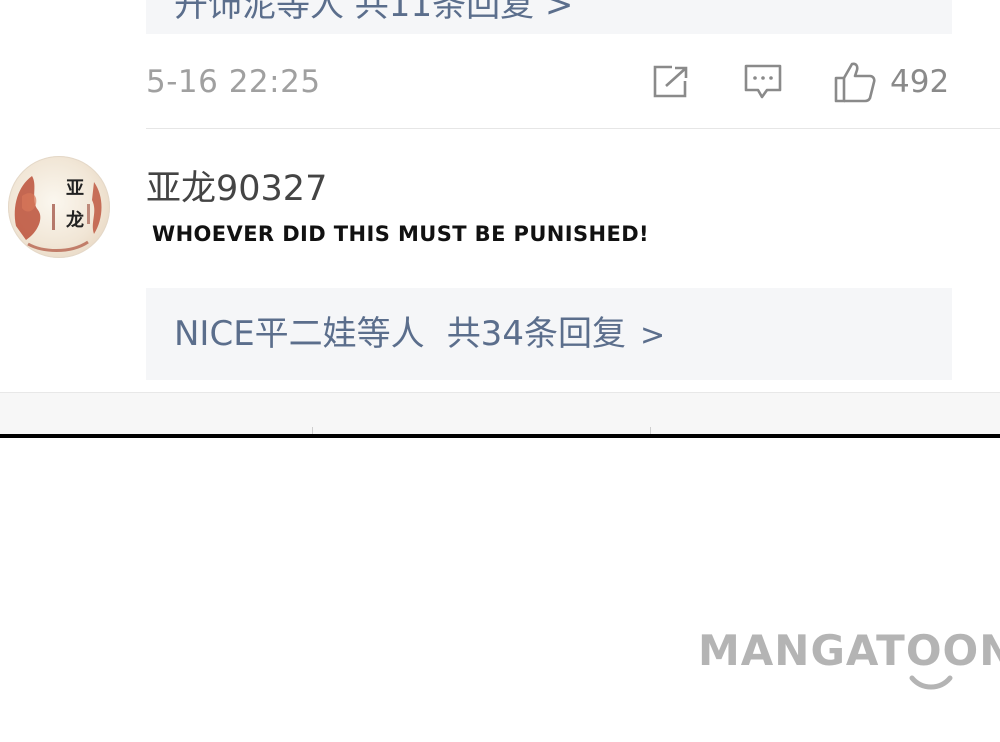  What do you see at coordinates (75, 188) in the screenshot?
I see `avatar-char-1: 亚` at bounding box center [75, 188].